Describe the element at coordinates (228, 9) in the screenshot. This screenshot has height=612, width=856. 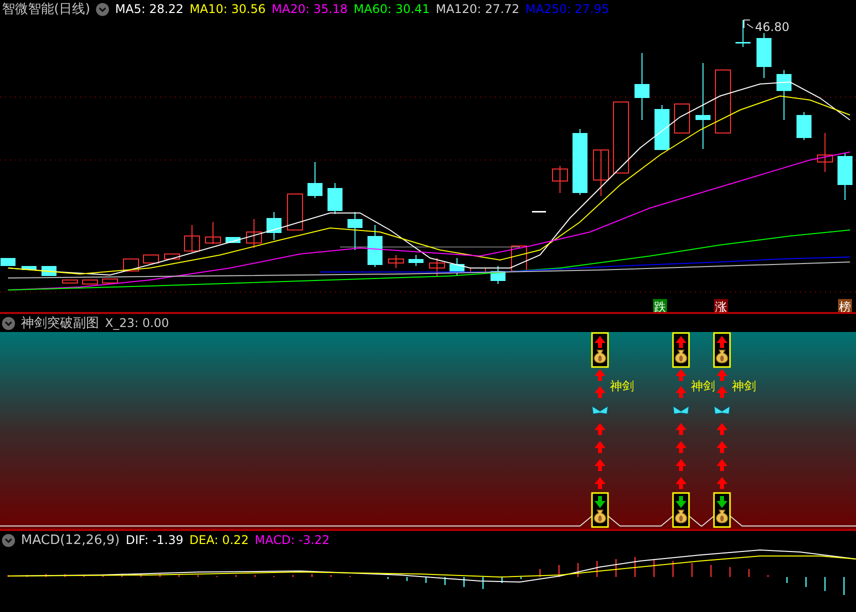
I see `indicator-value: MA10: 30.56` at that location.